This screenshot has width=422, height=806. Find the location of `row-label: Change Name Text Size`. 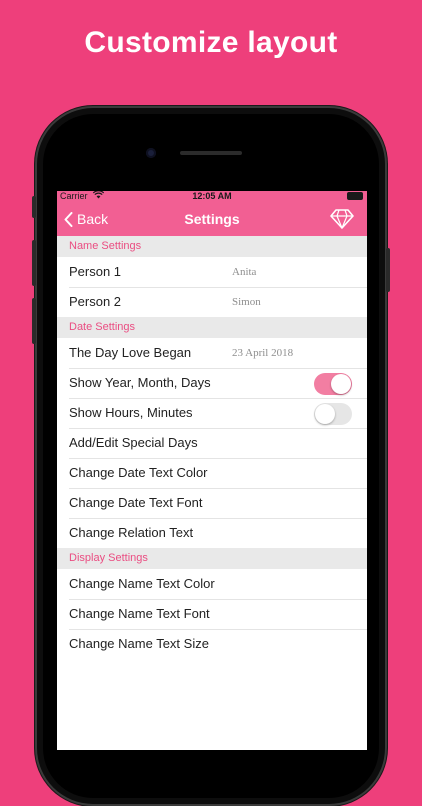

row-label: Change Name Text Size is located at coordinates (139, 643).